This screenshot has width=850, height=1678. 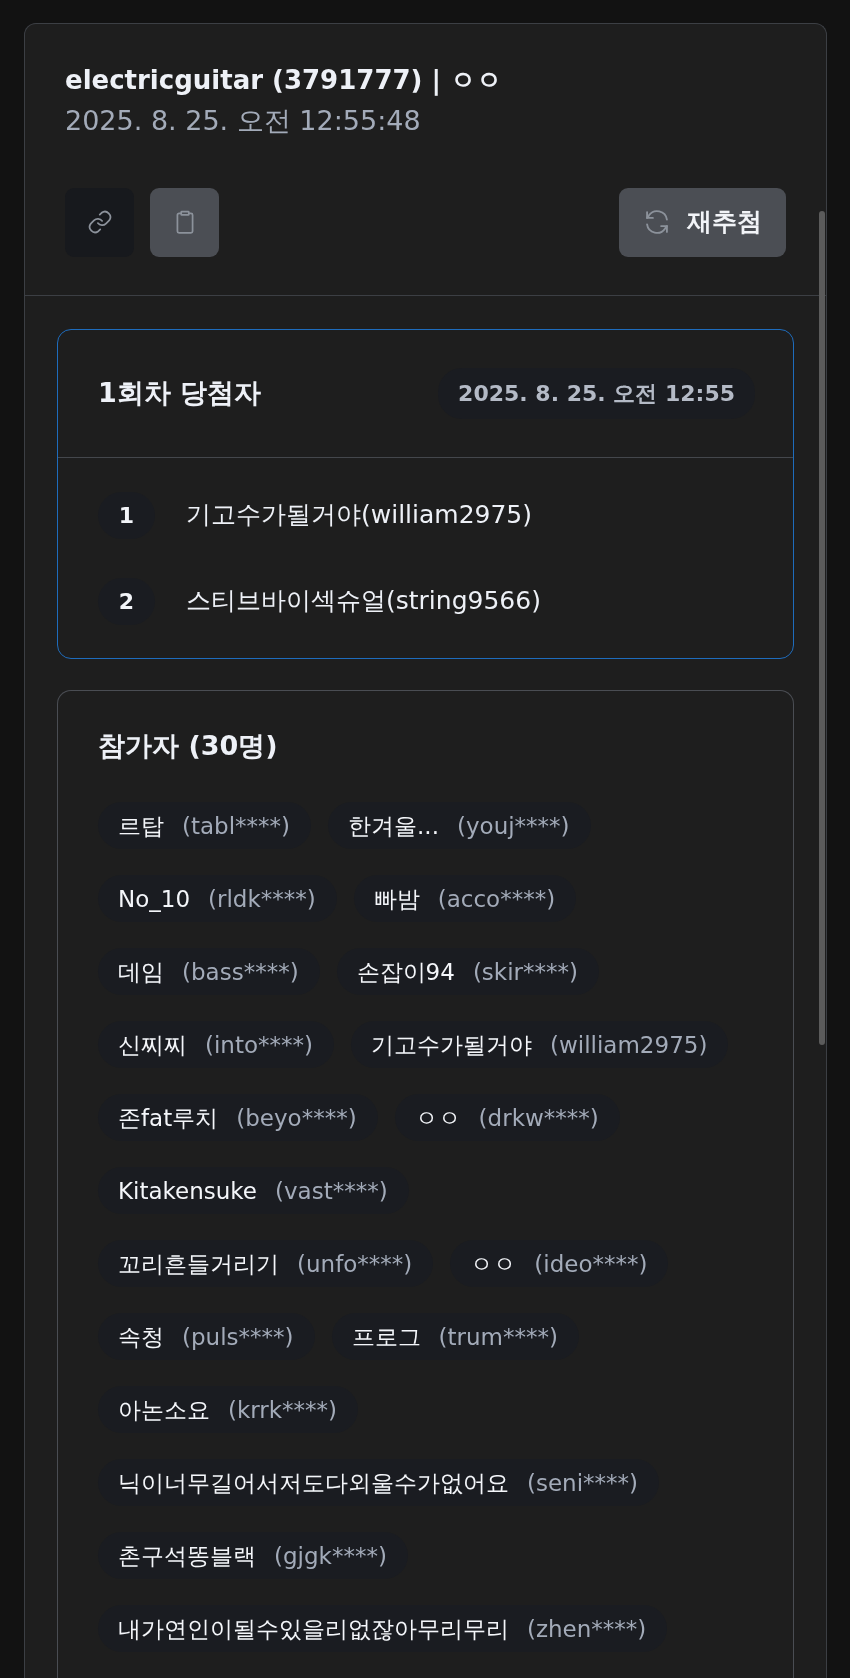 I want to click on participant-nickname: 꼬리흔들거리기, so click(x=198, y=1264).